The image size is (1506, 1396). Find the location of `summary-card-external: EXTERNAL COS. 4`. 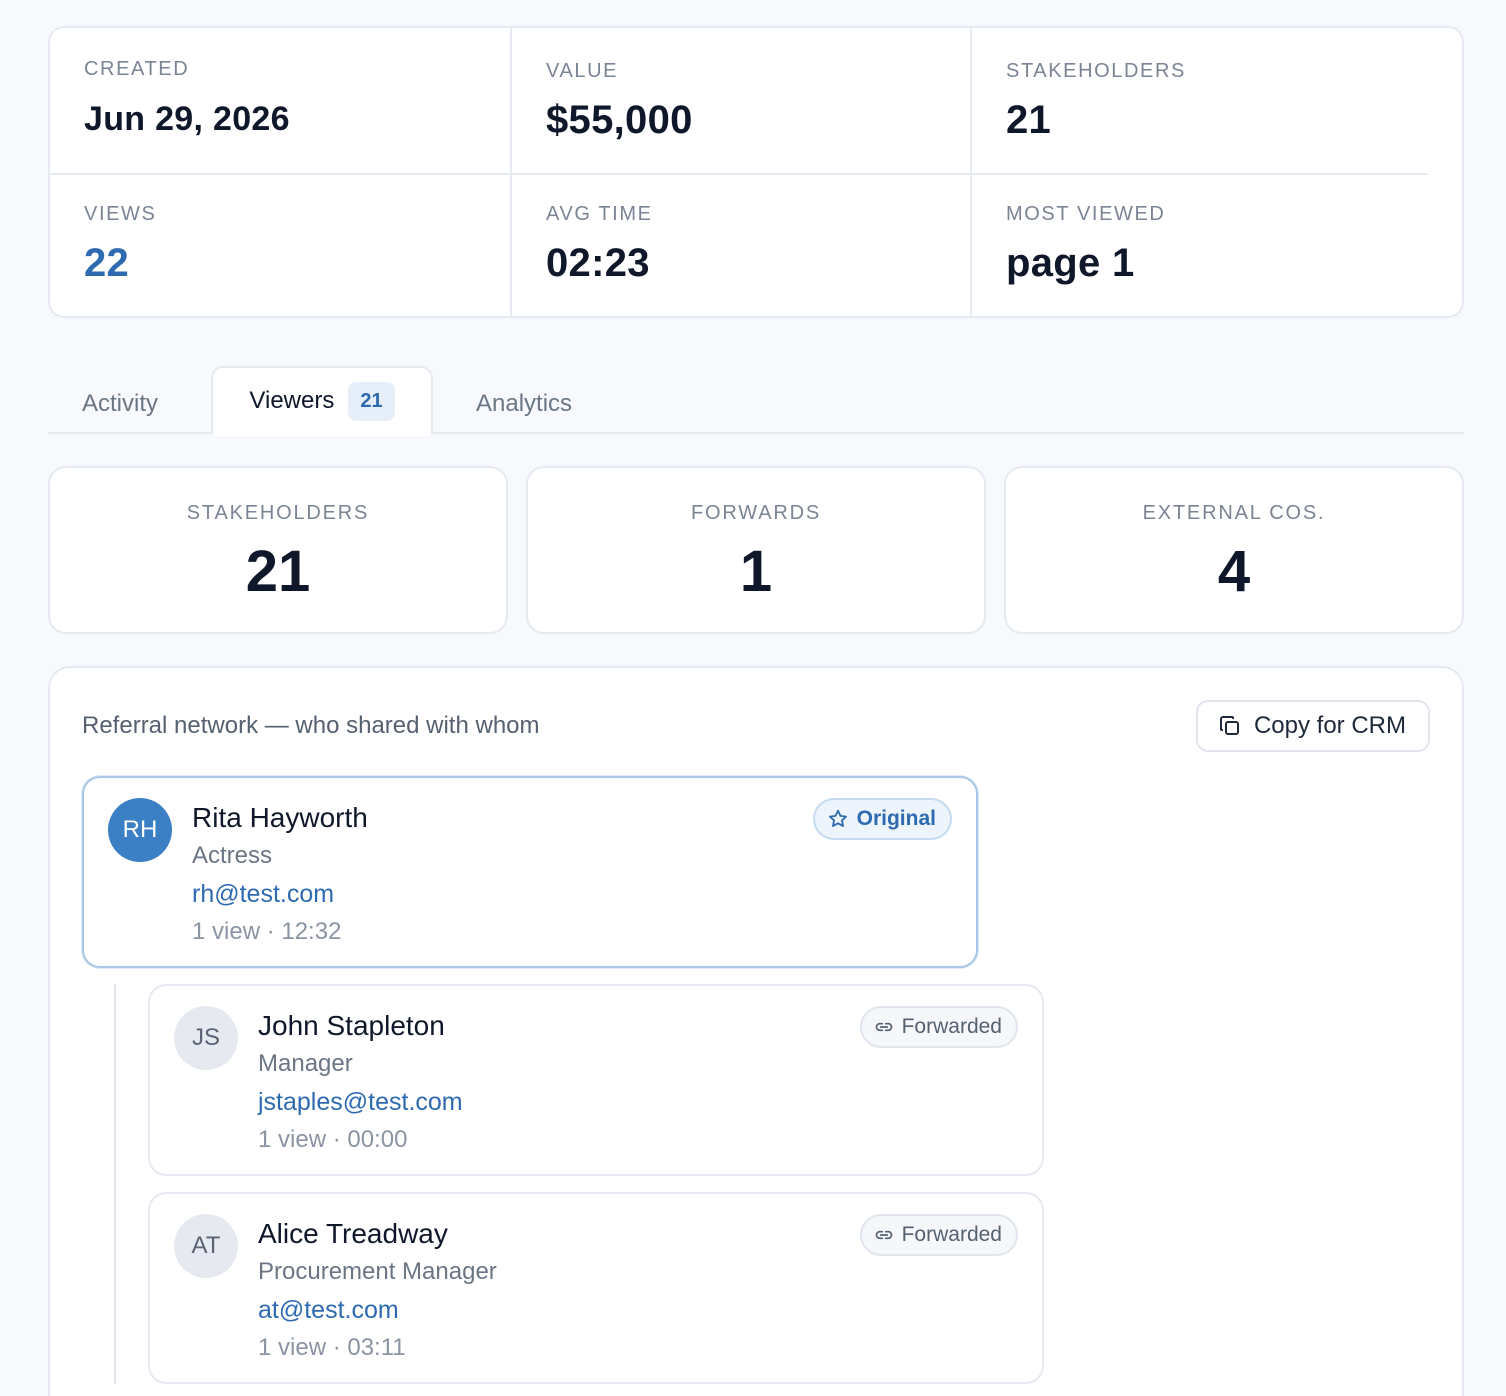

summary-card-external: EXTERNAL COS. 4 is located at coordinates (1234, 550).